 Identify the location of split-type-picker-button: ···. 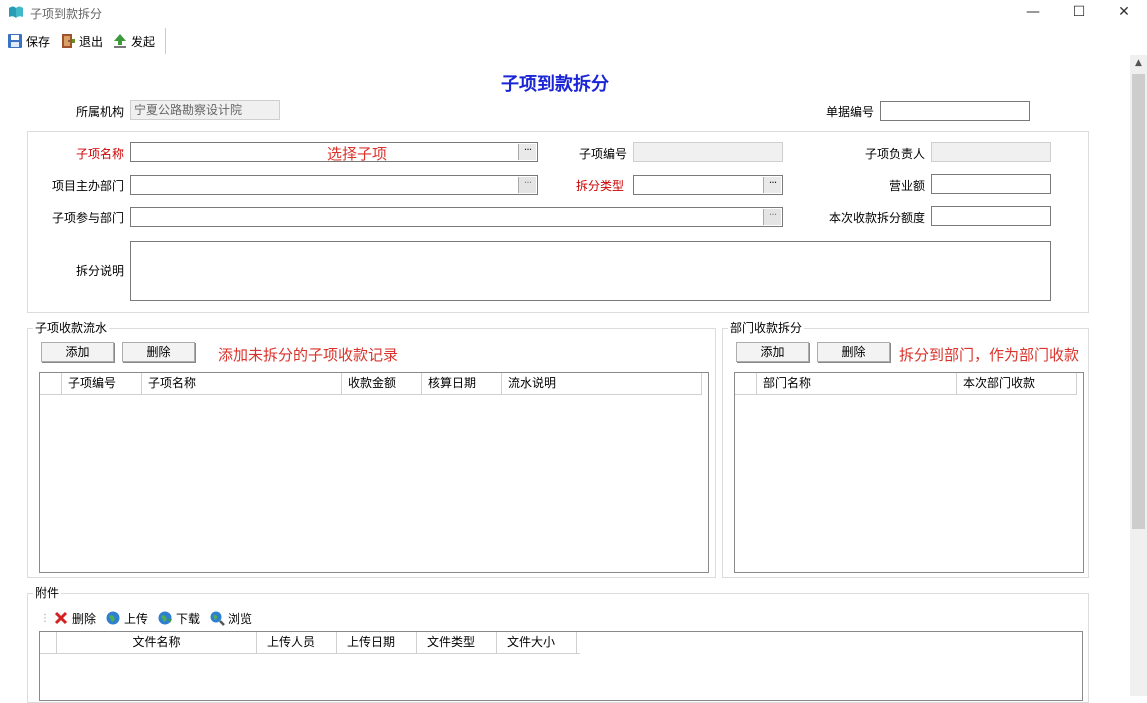
(772, 185).